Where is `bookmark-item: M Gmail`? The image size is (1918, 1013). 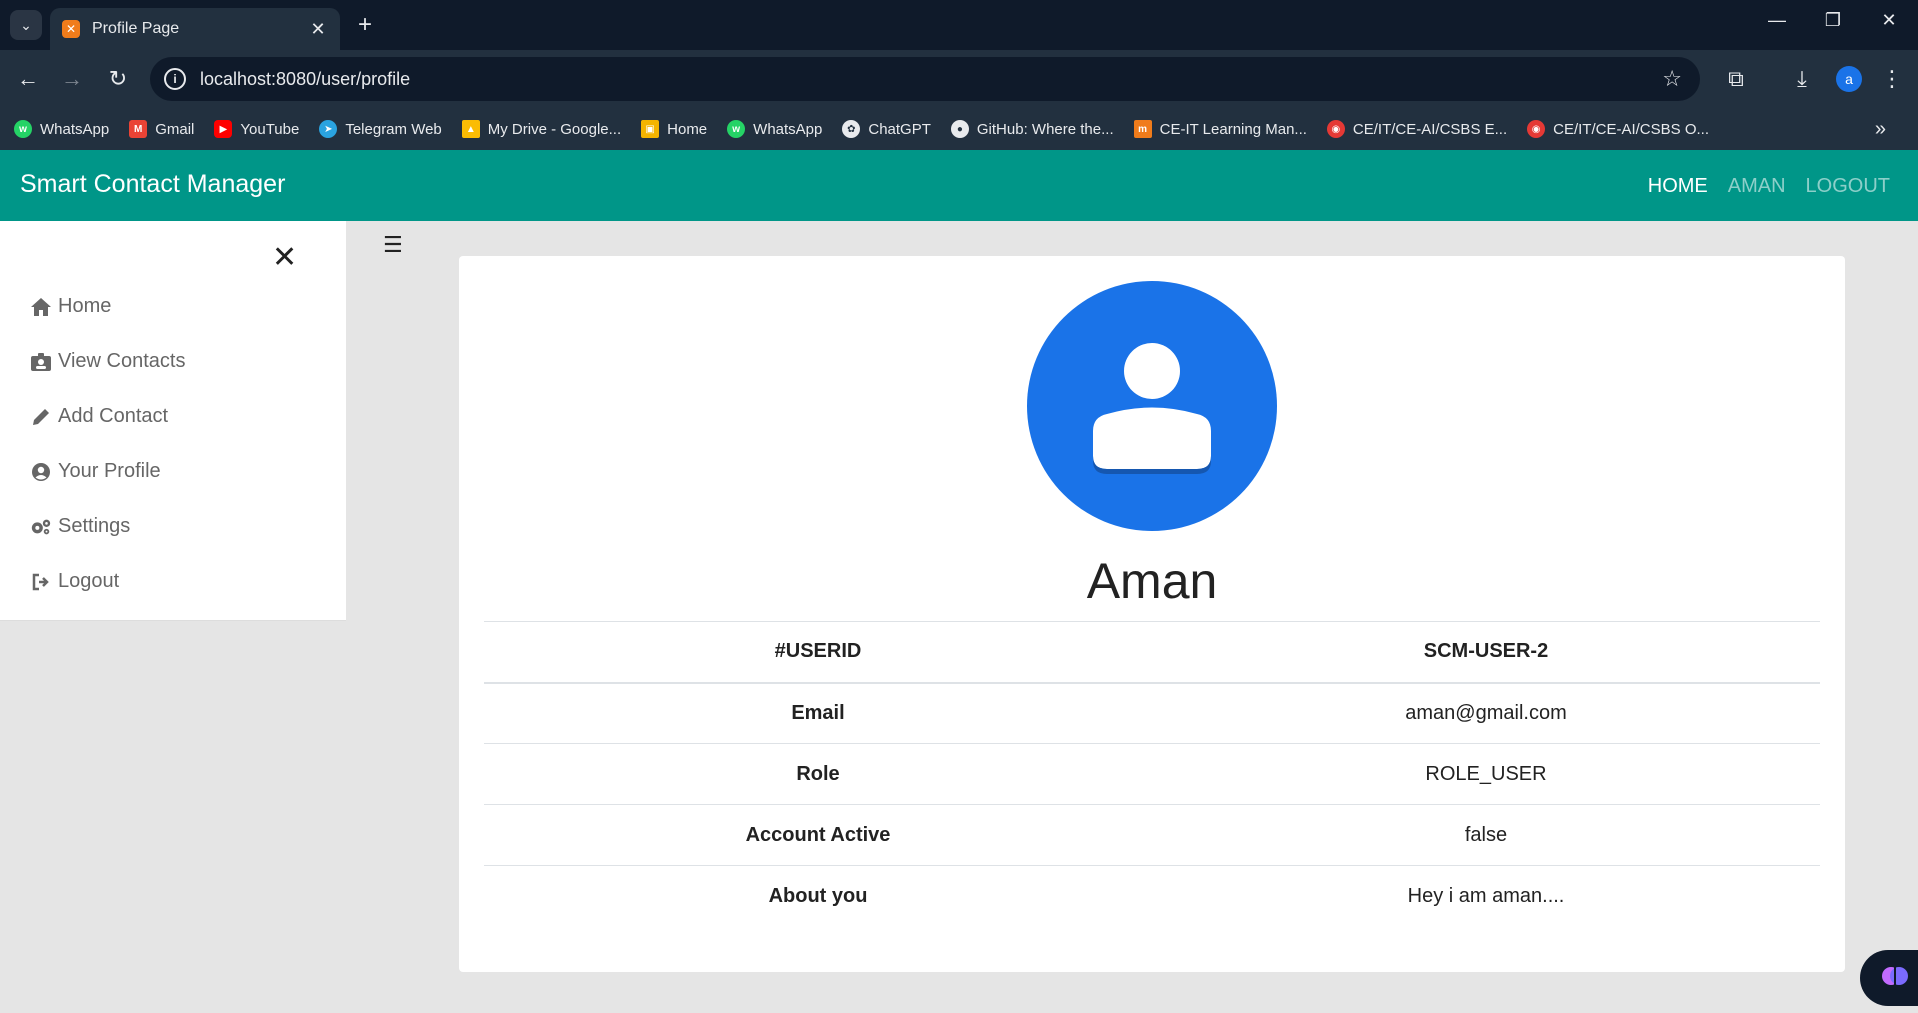
bookmark-item: M Gmail is located at coordinates (161, 129).